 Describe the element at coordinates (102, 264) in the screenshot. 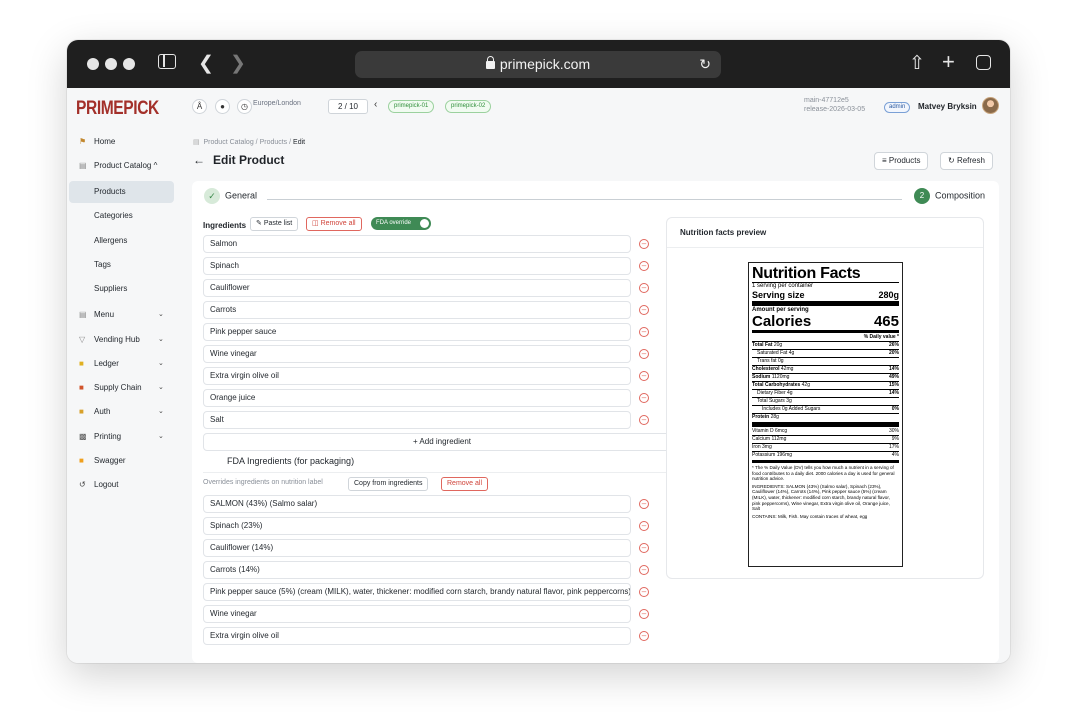

I see `sidebar-item-tags: Tags` at that location.